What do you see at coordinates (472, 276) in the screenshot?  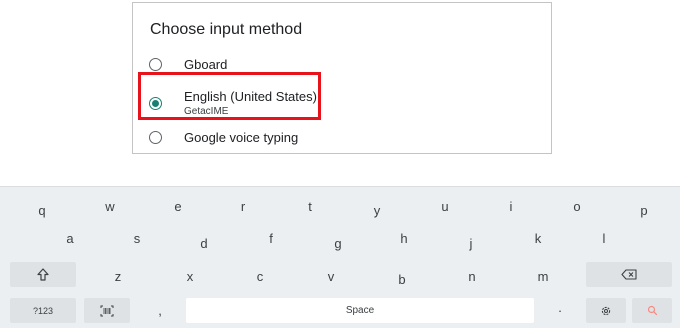 I see `key-n: n` at bounding box center [472, 276].